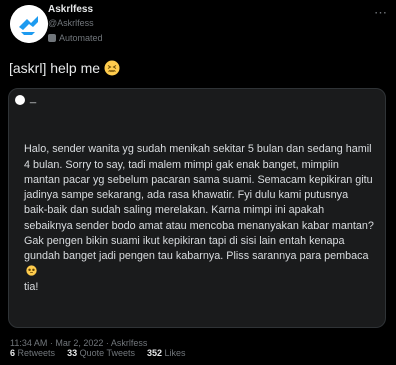 The image size is (396, 365). I want to click on tweet-text: [askrl] help me, so click(55, 68).